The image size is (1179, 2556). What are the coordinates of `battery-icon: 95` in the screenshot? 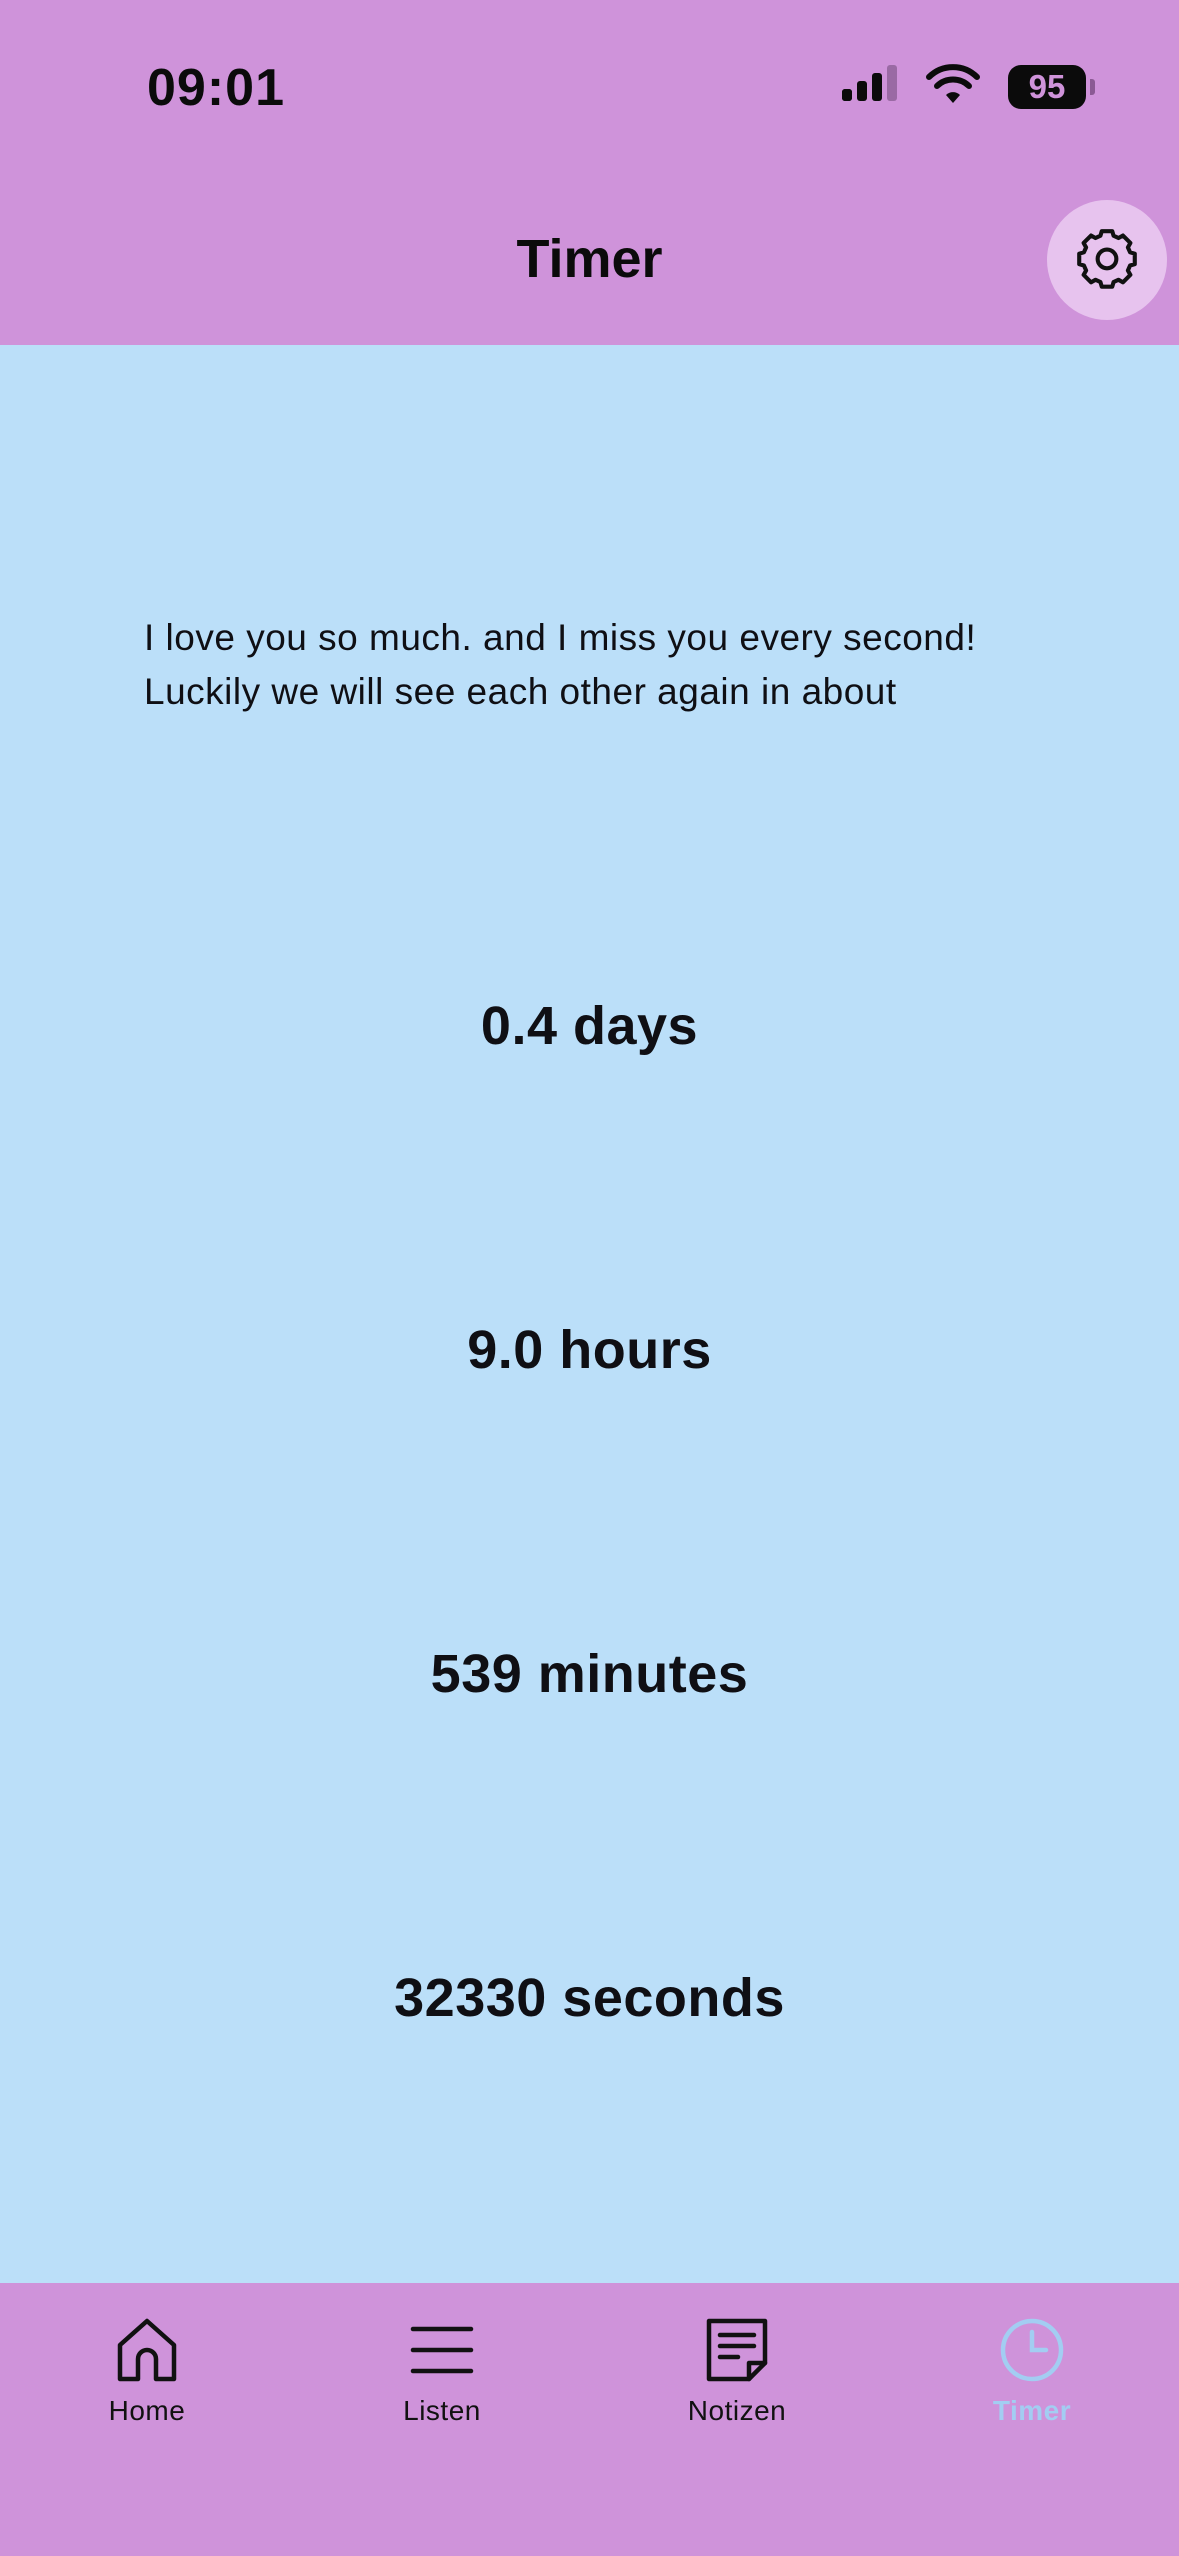 It's located at (1047, 87).